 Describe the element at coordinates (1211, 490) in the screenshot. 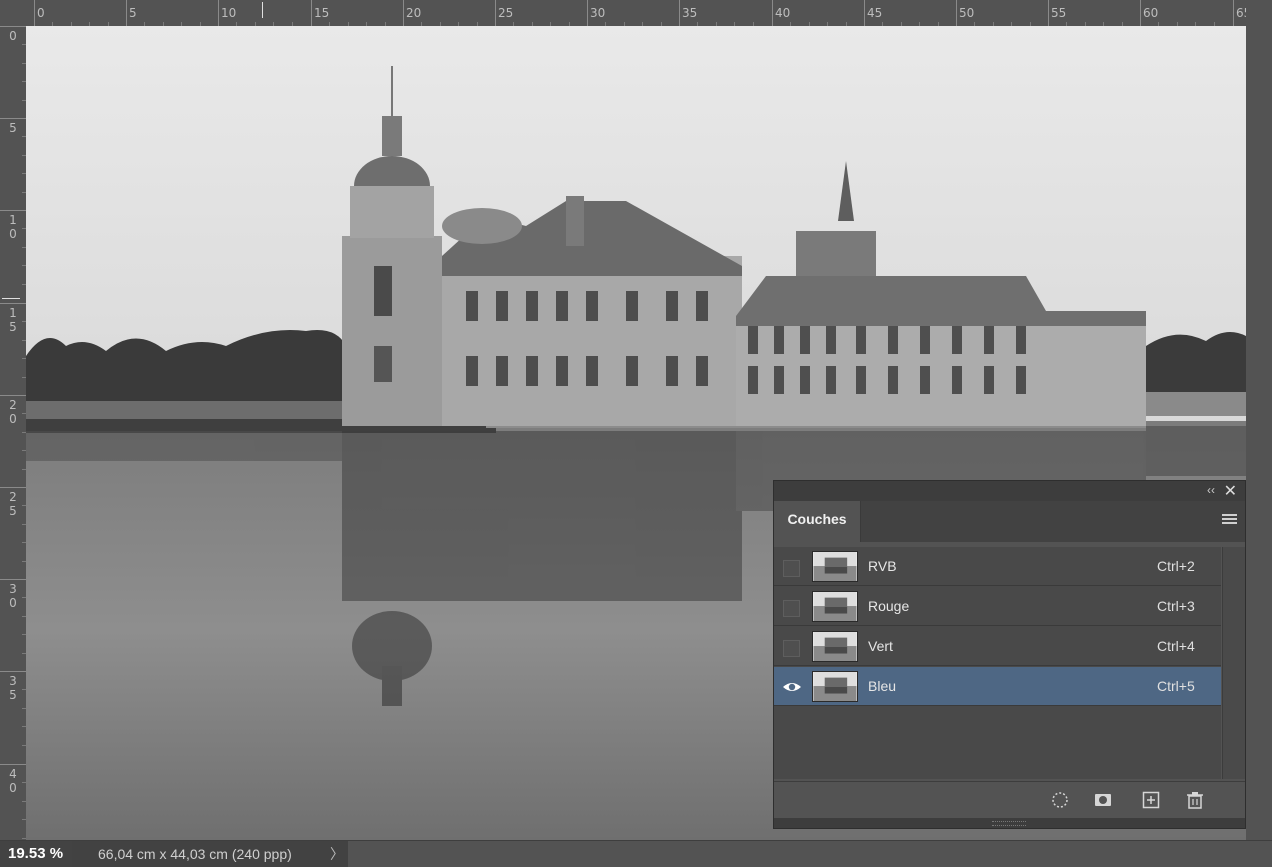

I see `double-chevron-left-icon: ‹‹` at that location.